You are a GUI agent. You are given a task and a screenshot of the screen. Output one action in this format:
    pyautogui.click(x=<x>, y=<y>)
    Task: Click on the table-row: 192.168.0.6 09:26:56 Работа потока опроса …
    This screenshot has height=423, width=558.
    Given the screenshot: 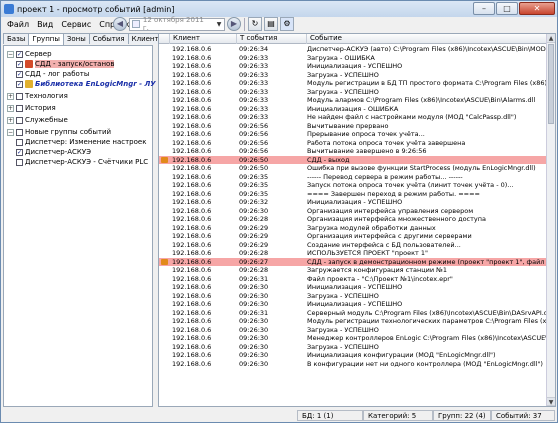 What is the action you would take?
    pyautogui.click(x=353, y=143)
    